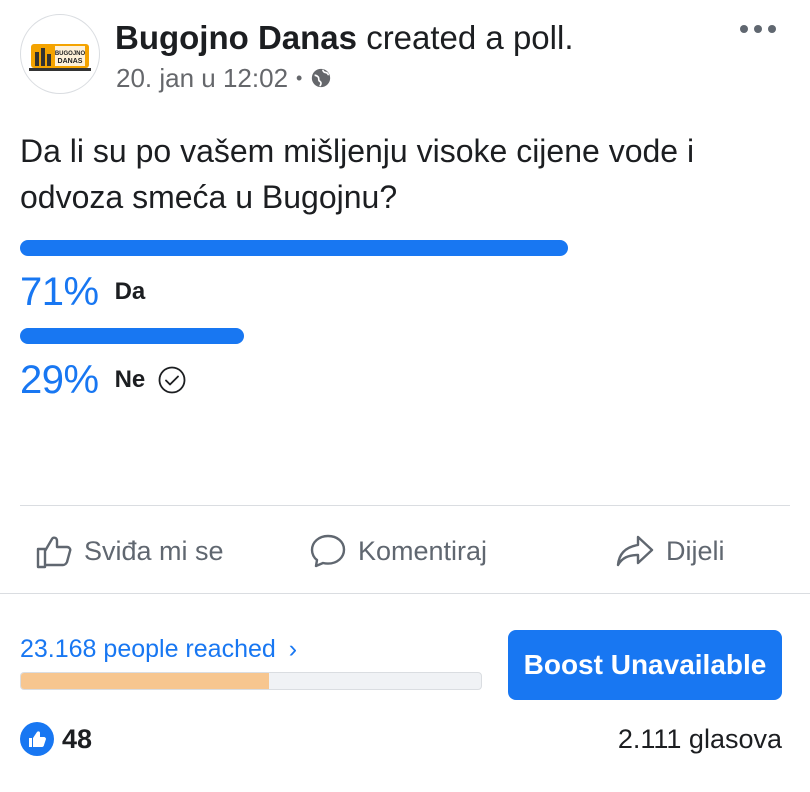  What do you see at coordinates (423, 550) in the screenshot?
I see `comment-button-label: Komentiraj` at bounding box center [423, 550].